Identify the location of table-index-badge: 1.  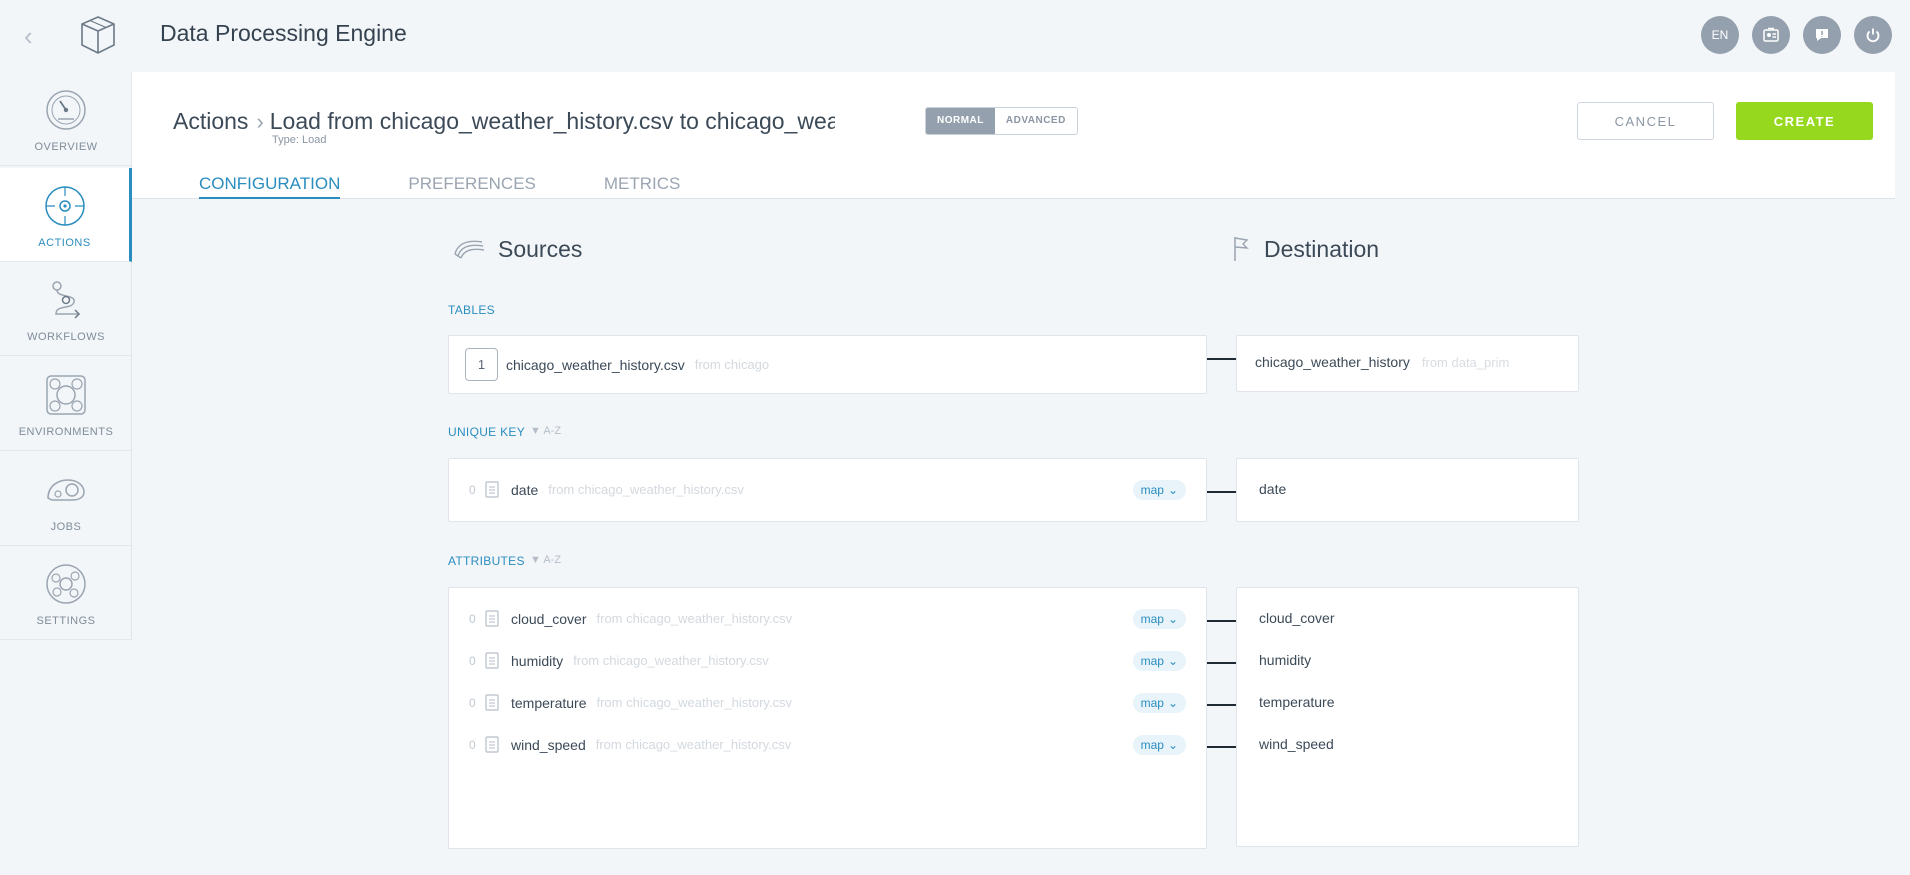
(481, 364).